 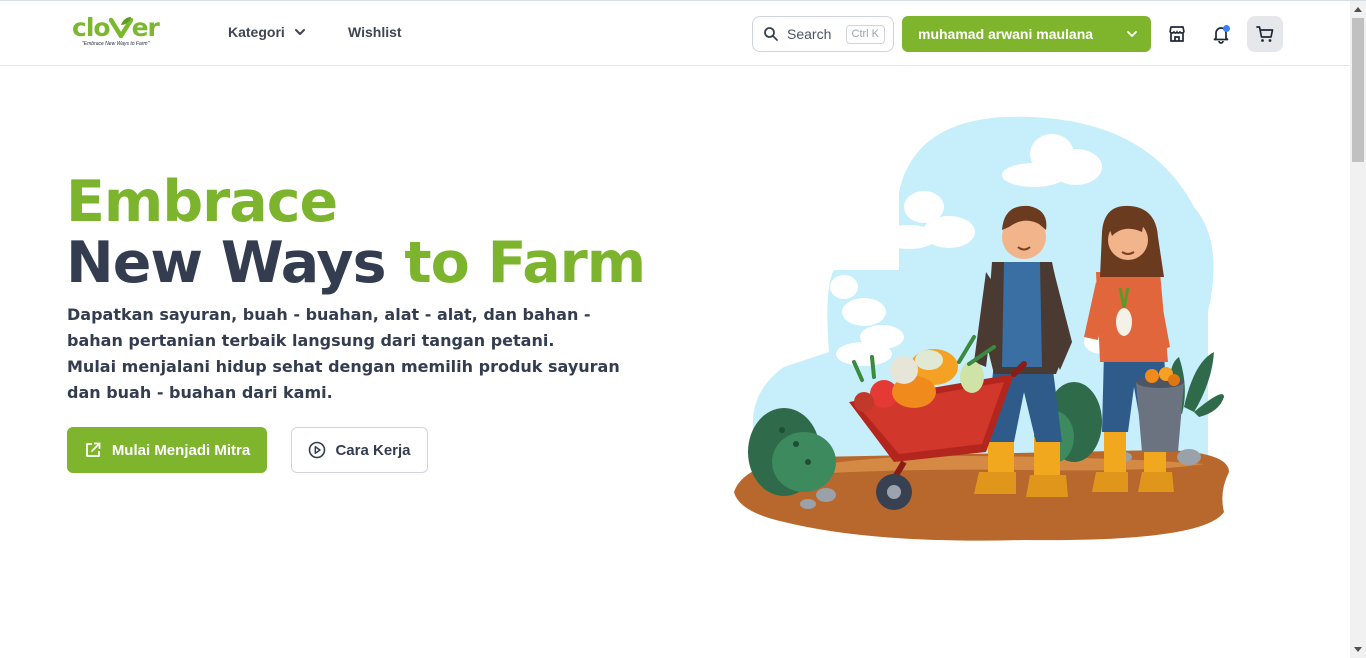 I want to click on vertical-scrollbar, so click(x=1358, y=329).